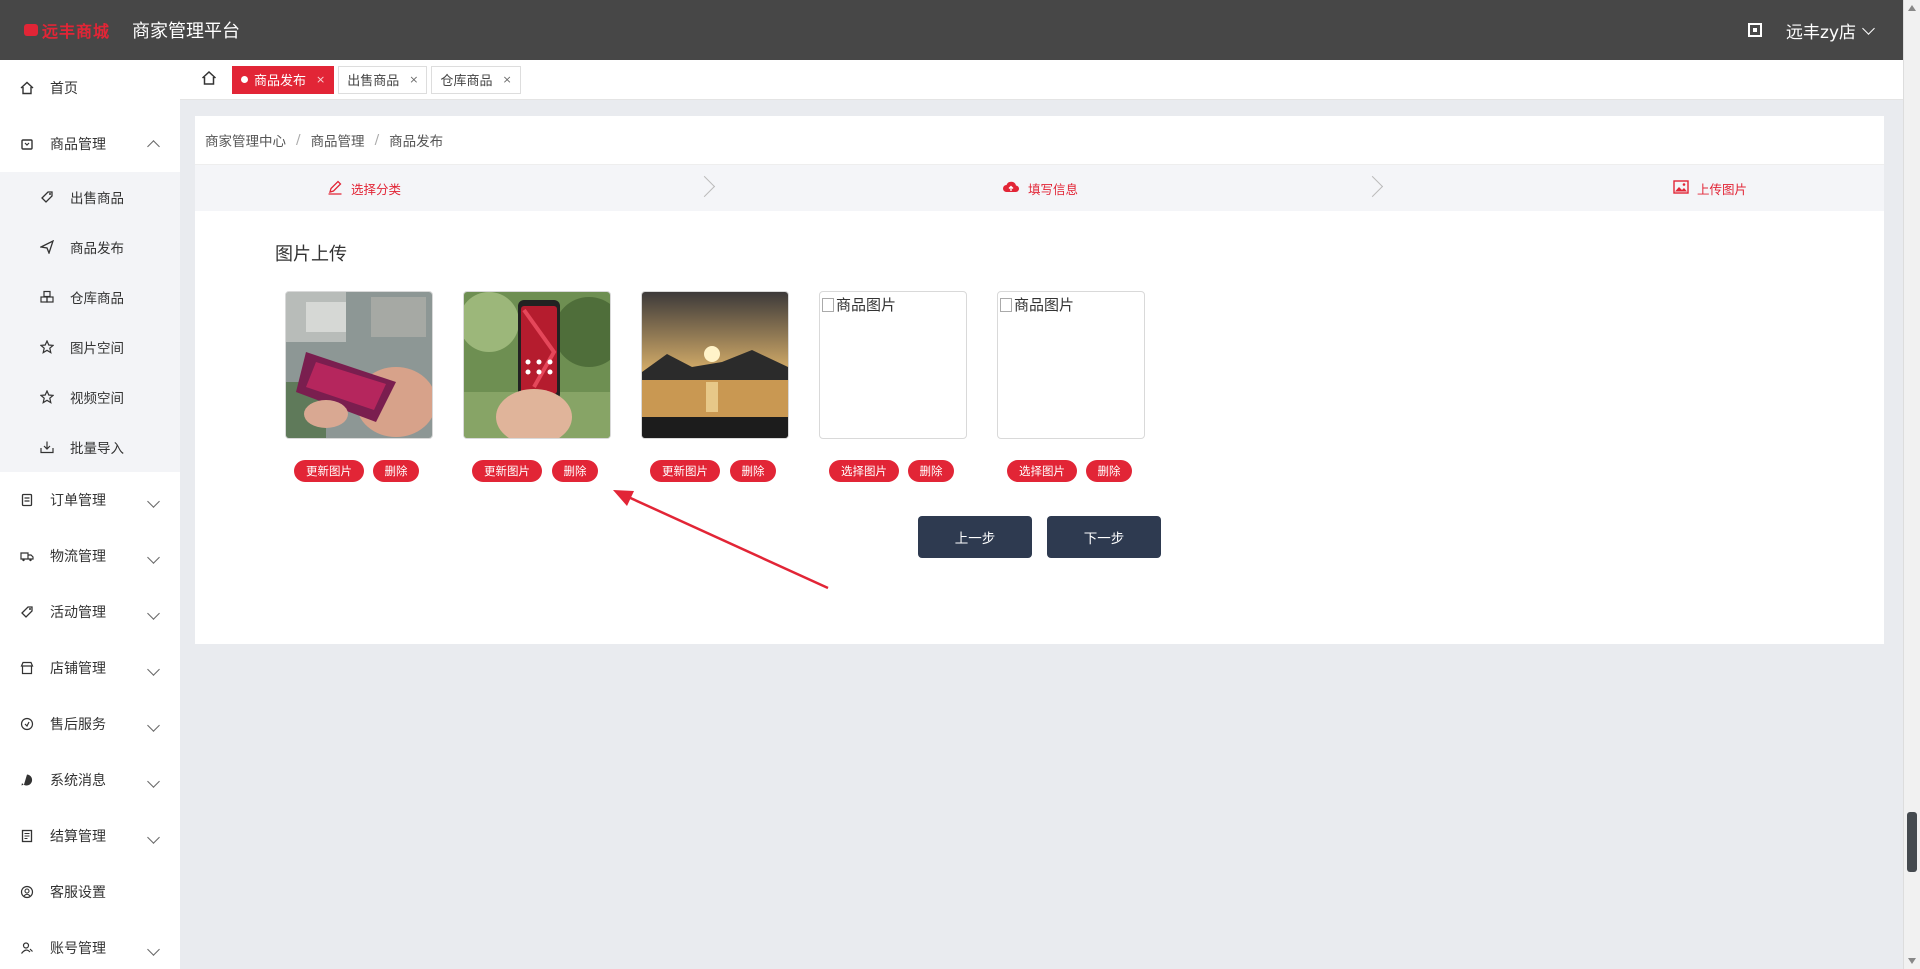 The width and height of the screenshot is (1920, 969). Describe the element at coordinates (186, 31) in the screenshot. I see `platform-title: 商家管理平台` at that location.